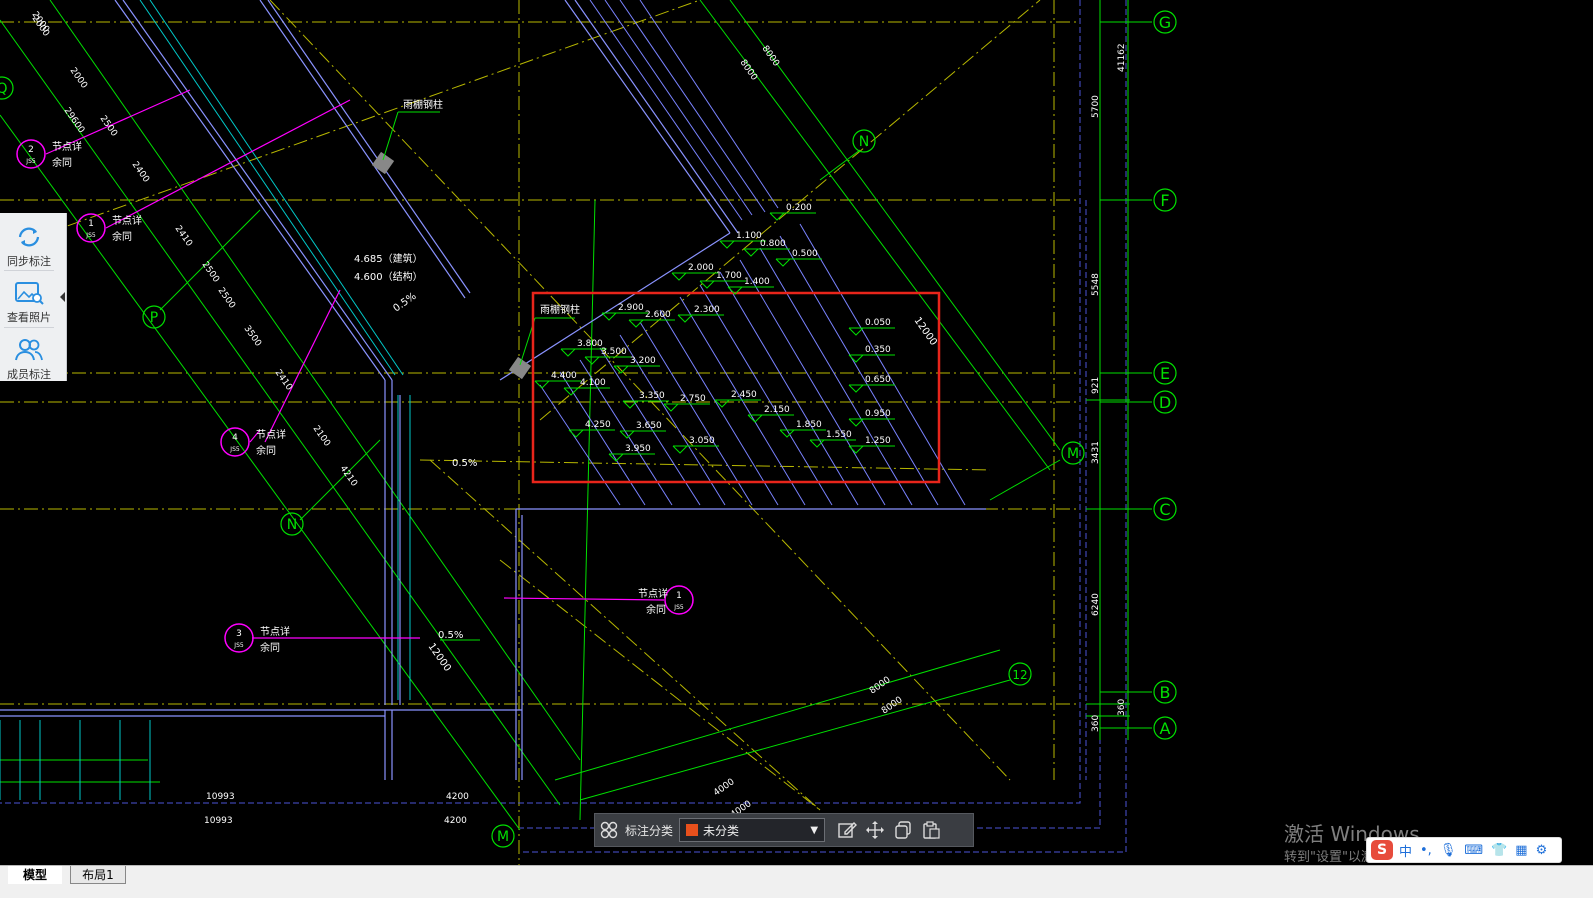 The image size is (1593, 898). Describe the element at coordinates (35, 875) in the screenshot. I see `tab-model: 模型` at that location.